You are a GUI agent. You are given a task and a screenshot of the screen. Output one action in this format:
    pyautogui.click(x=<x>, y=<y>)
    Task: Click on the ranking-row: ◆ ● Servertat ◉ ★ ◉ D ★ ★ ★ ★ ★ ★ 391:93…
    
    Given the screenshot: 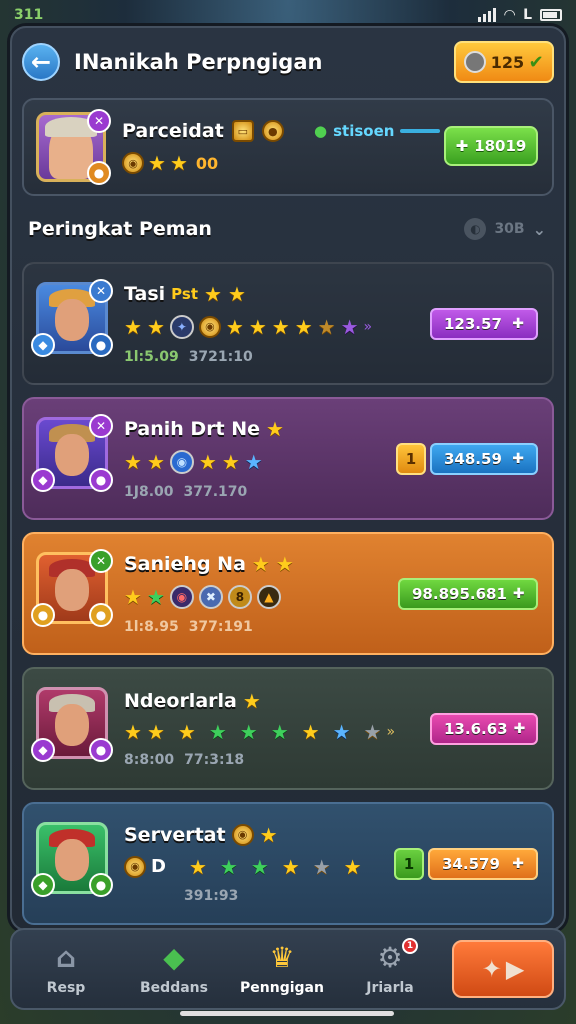 What is the action you would take?
    pyautogui.click(x=288, y=863)
    